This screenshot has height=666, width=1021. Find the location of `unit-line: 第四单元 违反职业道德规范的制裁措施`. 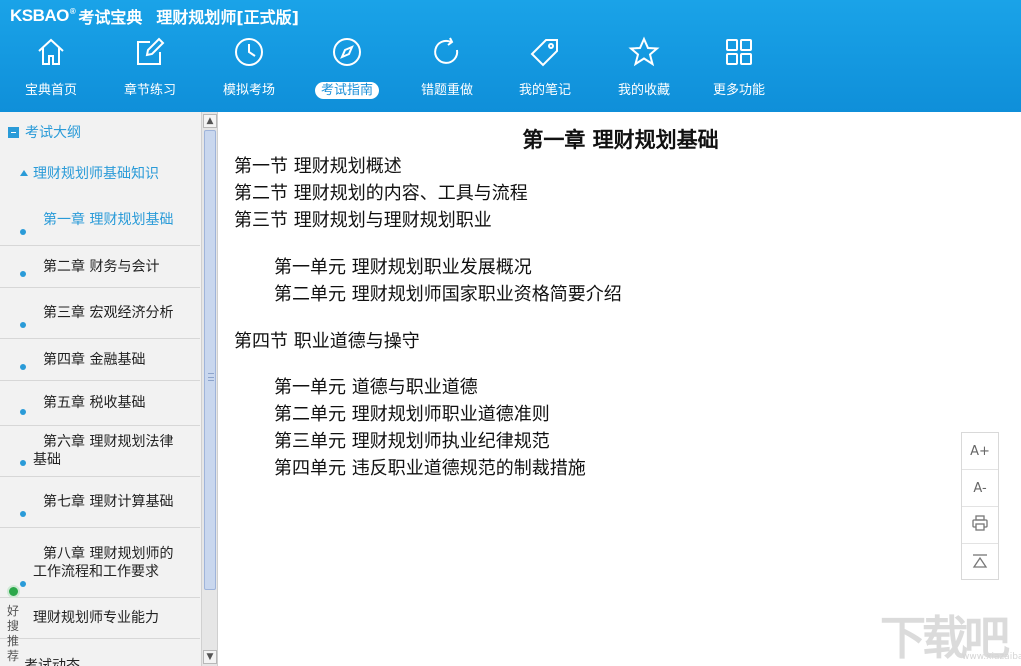

unit-line: 第四单元 违反职业道德规范的制裁措施 is located at coordinates (430, 468).